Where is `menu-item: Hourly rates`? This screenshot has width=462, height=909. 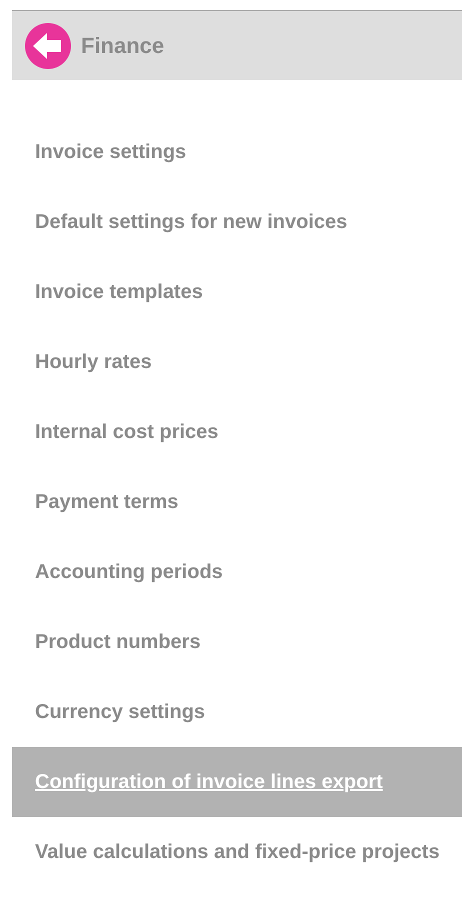 menu-item: Hourly rates is located at coordinates (237, 362).